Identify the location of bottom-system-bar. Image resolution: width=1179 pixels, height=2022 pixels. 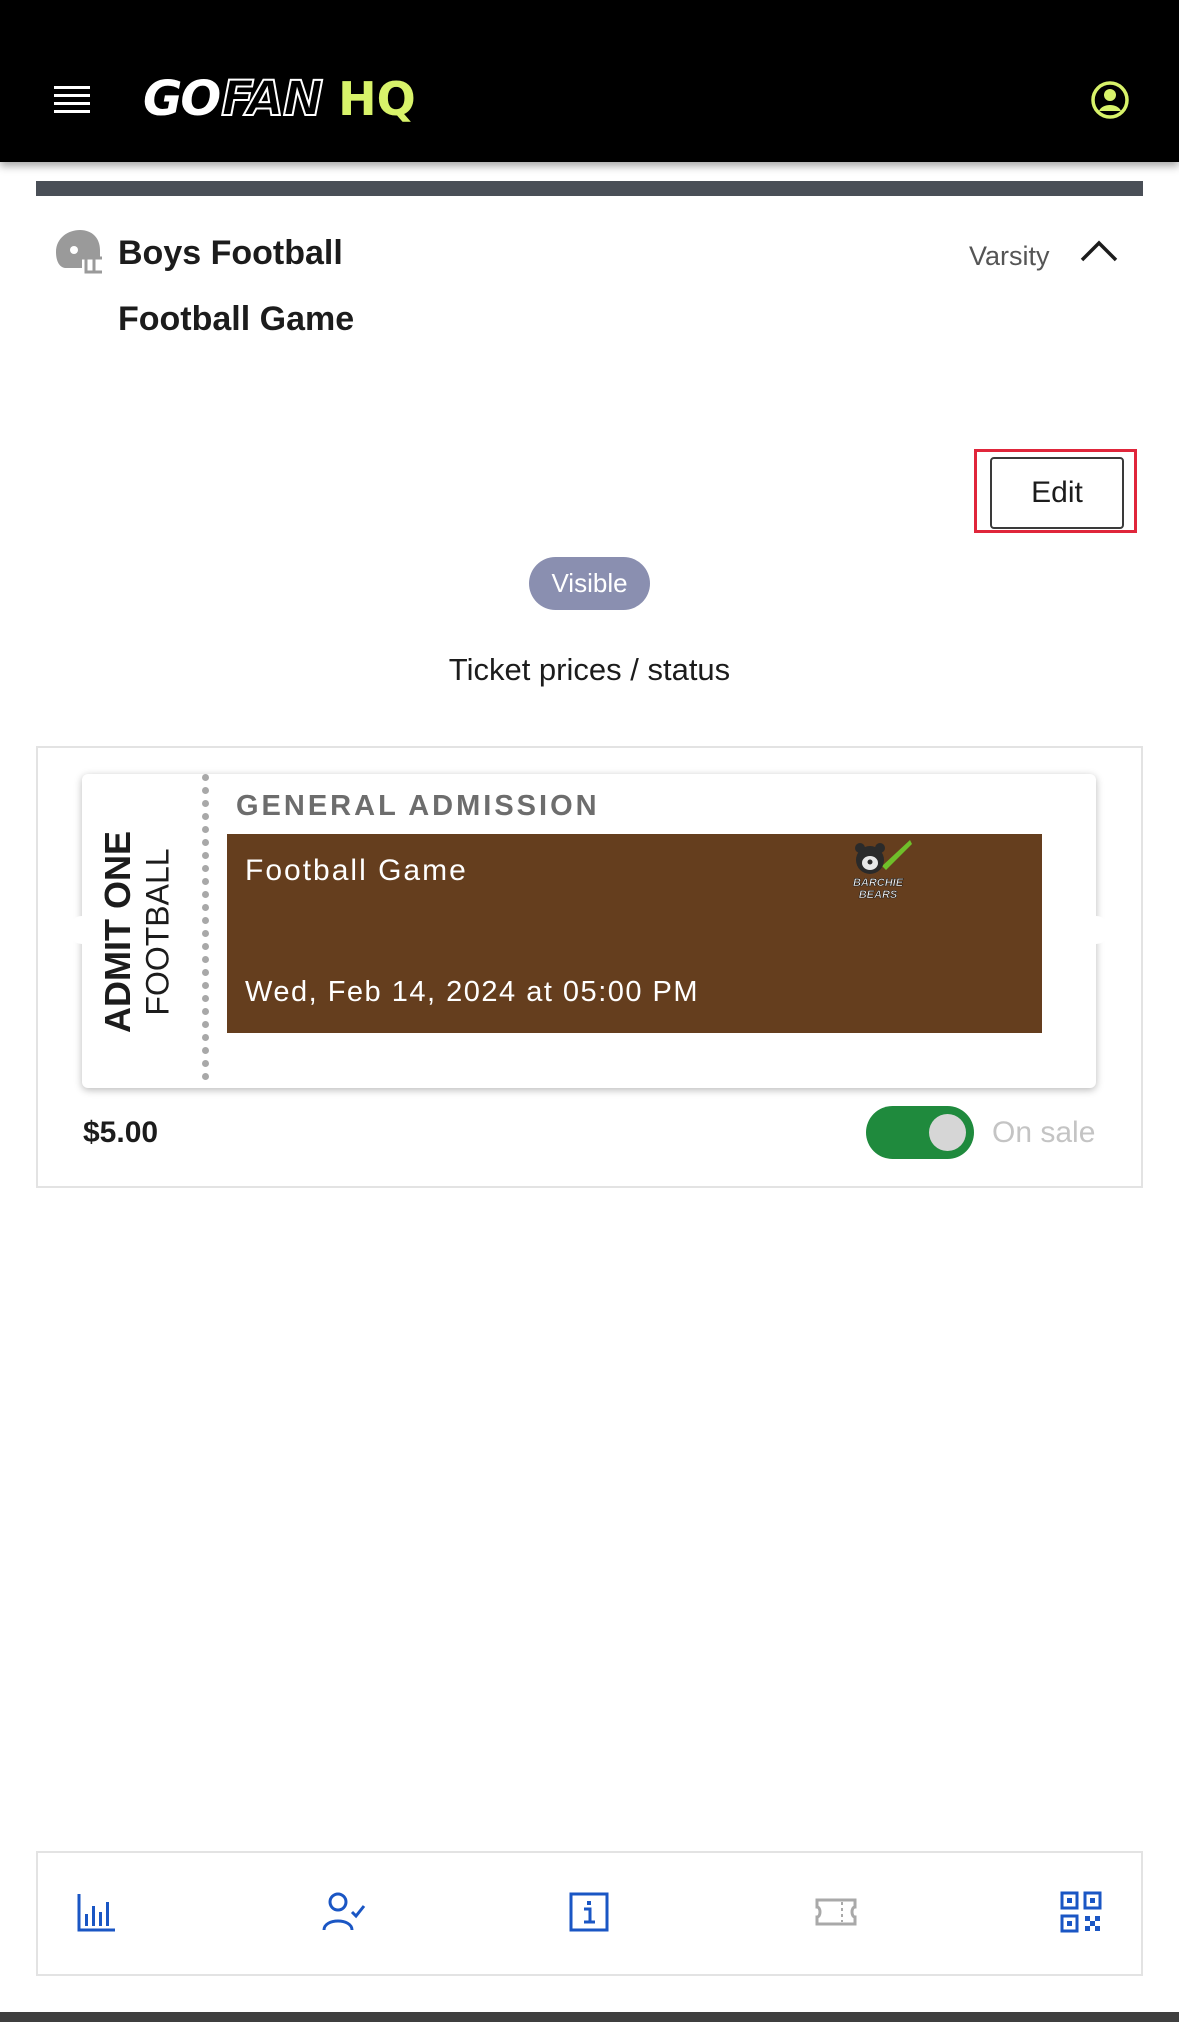
(589, 2017).